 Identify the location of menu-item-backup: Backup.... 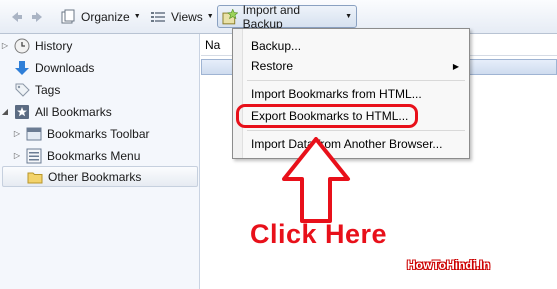
(357, 46).